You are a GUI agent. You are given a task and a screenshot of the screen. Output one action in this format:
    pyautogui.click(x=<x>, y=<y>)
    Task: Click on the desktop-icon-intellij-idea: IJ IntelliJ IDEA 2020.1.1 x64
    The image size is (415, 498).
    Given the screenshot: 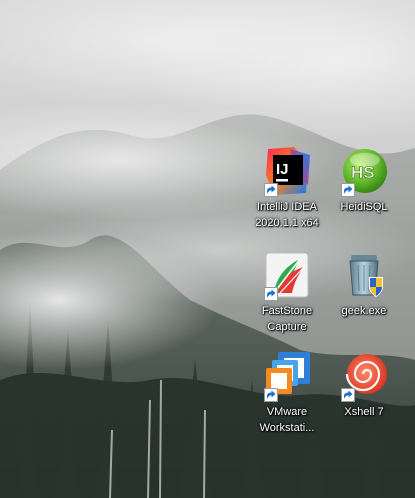 What is the action you would take?
    pyautogui.click(x=287, y=188)
    